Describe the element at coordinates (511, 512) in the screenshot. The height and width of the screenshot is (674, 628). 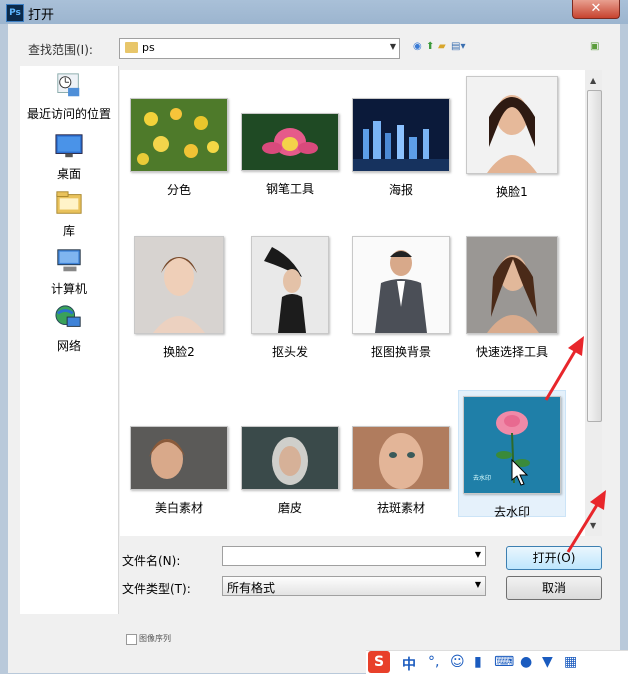
I see `file-name: 去水印` at that location.